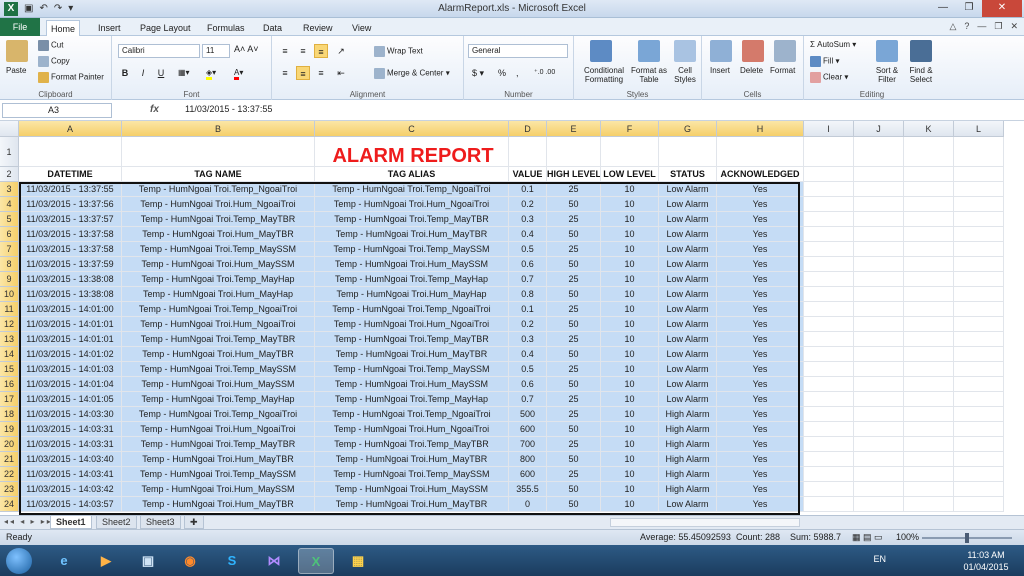 Image resolution: width=1024 pixels, height=576 pixels. What do you see at coordinates (824, 61) in the screenshot?
I see `fill-button: Fill ▾` at bounding box center [824, 61].